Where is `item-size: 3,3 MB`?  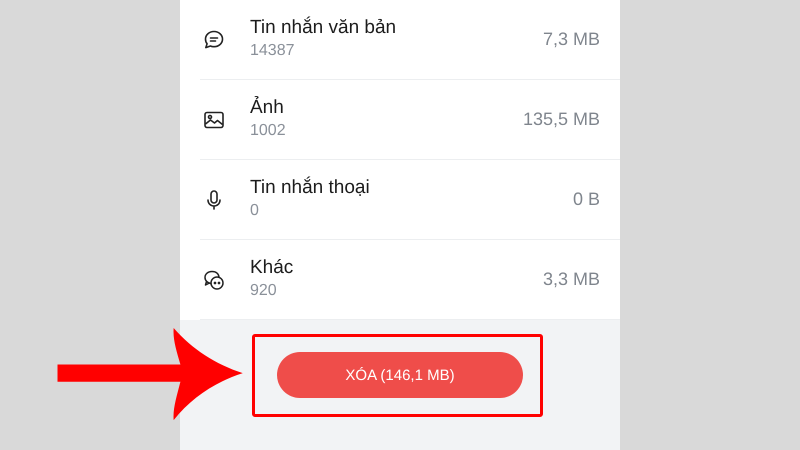 item-size: 3,3 MB is located at coordinates (571, 279).